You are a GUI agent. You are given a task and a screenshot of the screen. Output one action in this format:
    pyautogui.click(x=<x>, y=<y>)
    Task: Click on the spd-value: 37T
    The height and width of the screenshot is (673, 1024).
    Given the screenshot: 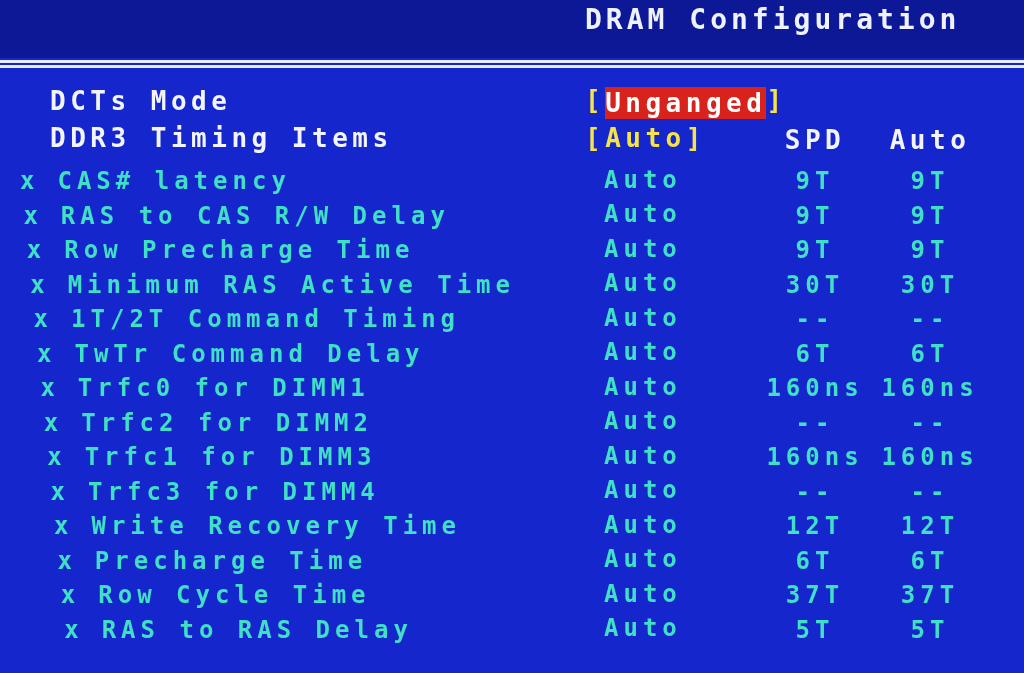 What is the action you would take?
    pyautogui.click(x=815, y=595)
    